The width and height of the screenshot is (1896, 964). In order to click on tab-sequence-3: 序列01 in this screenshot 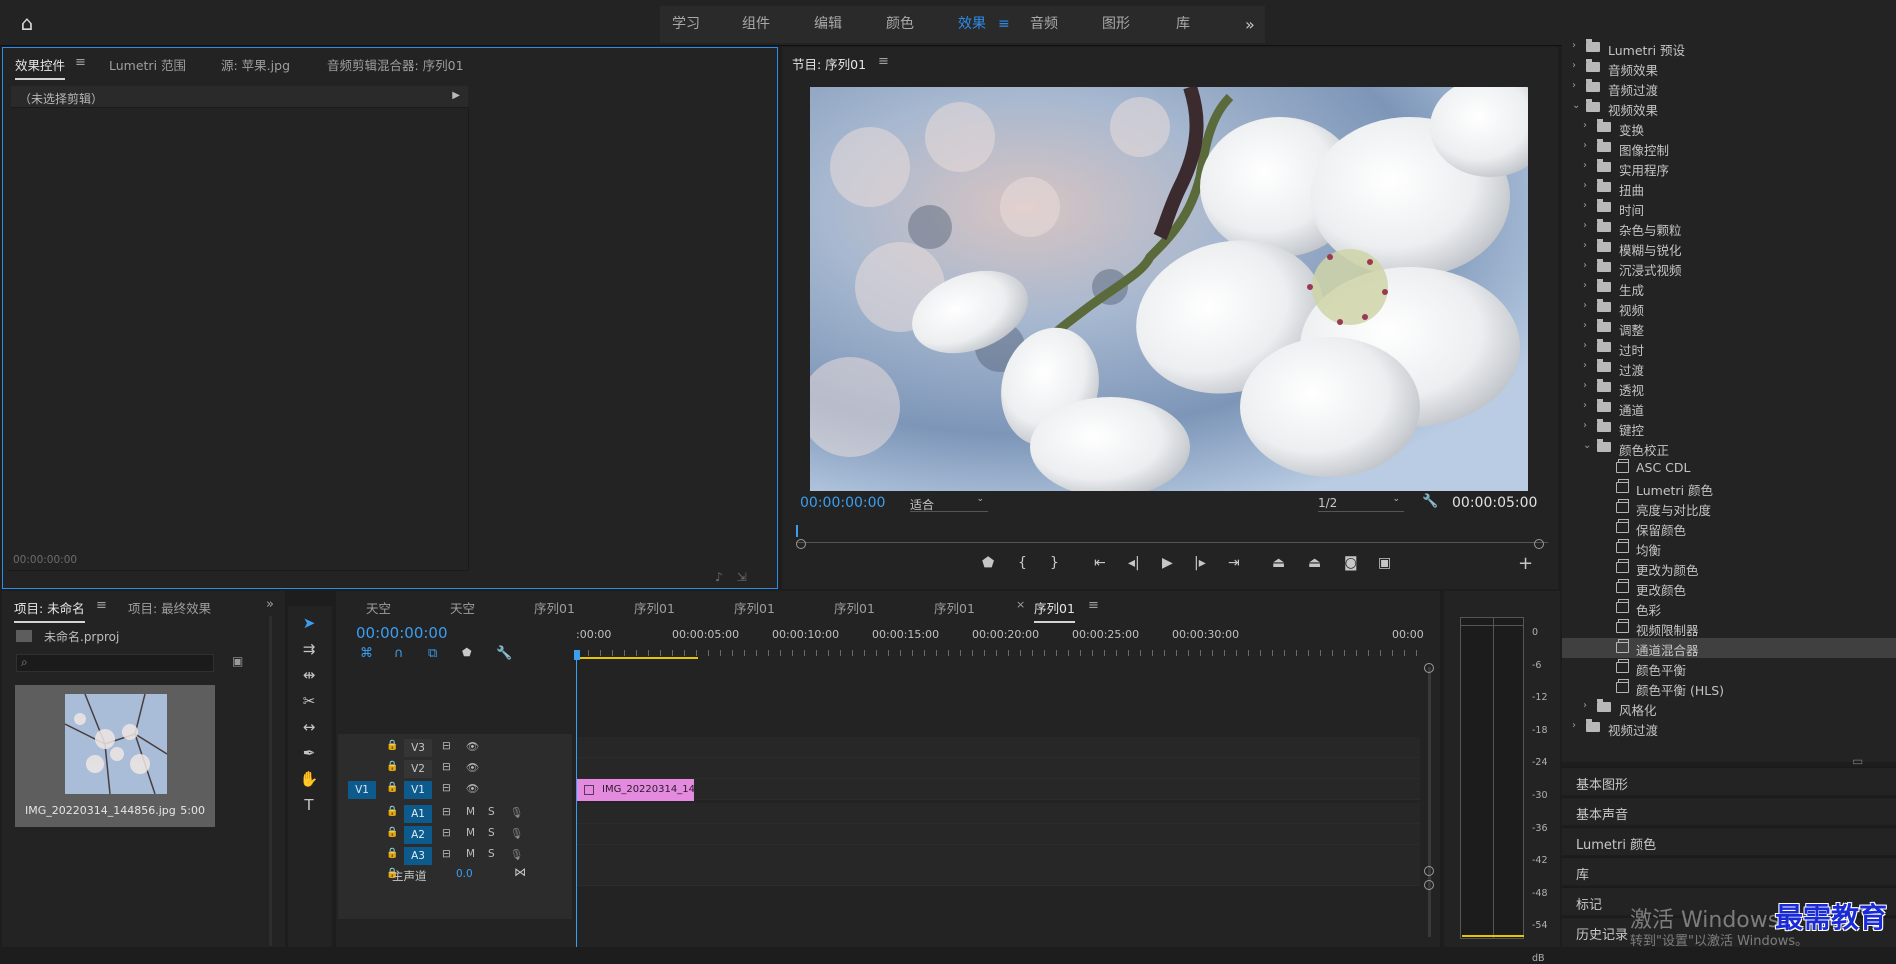, I will do `click(754, 607)`.